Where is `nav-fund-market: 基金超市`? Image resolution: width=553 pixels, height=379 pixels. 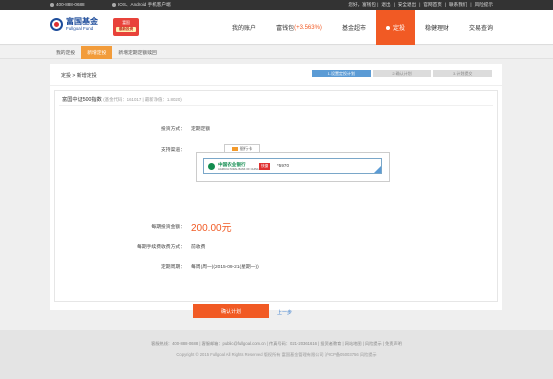 nav-fund-market: 基金超市 is located at coordinates (354, 27).